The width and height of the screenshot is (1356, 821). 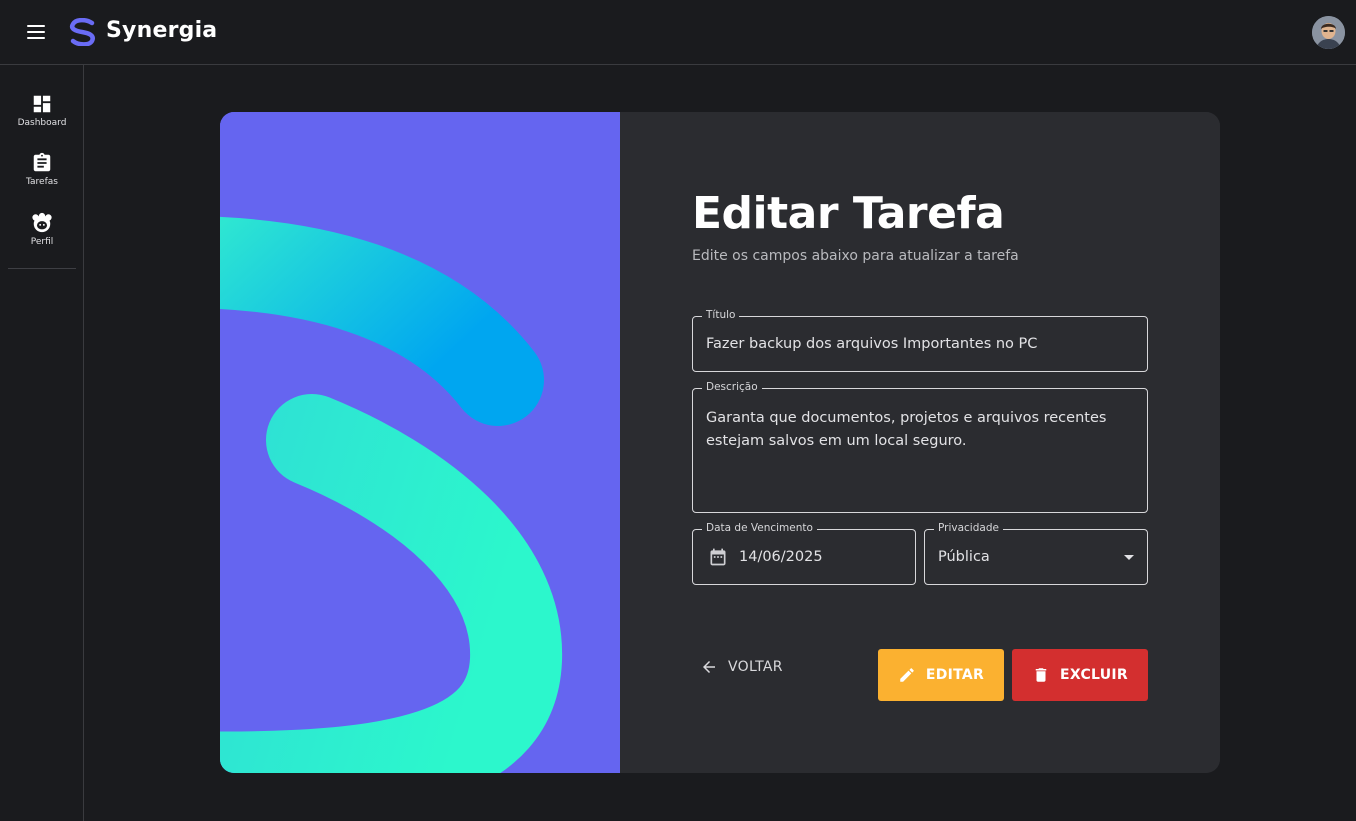 I want to click on privacy-select-value: Pública, so click(x=964, y=557).